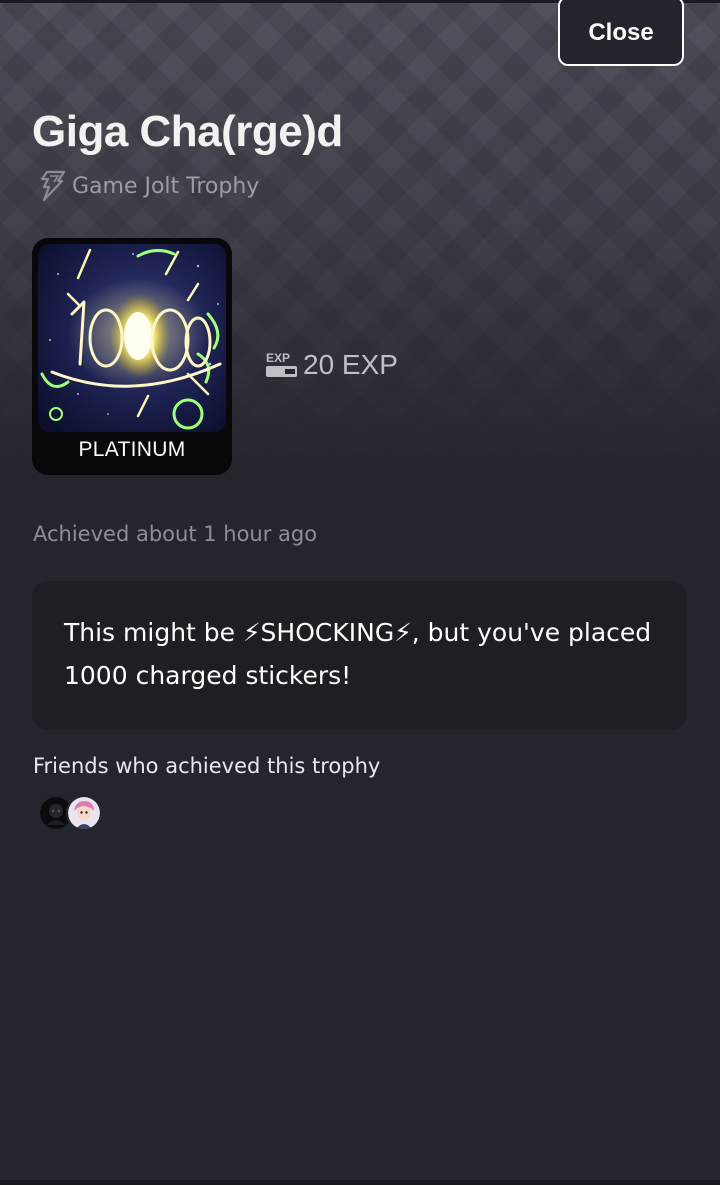  I want to click on bottom-edge, so click(360, 1182).